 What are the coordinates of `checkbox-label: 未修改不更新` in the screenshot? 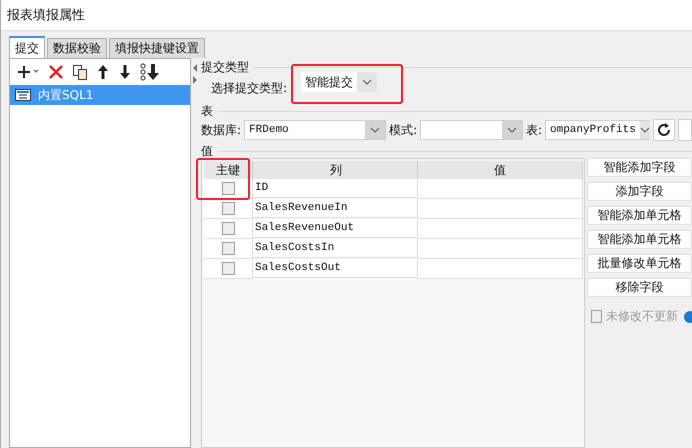 It's located at (642, 316).